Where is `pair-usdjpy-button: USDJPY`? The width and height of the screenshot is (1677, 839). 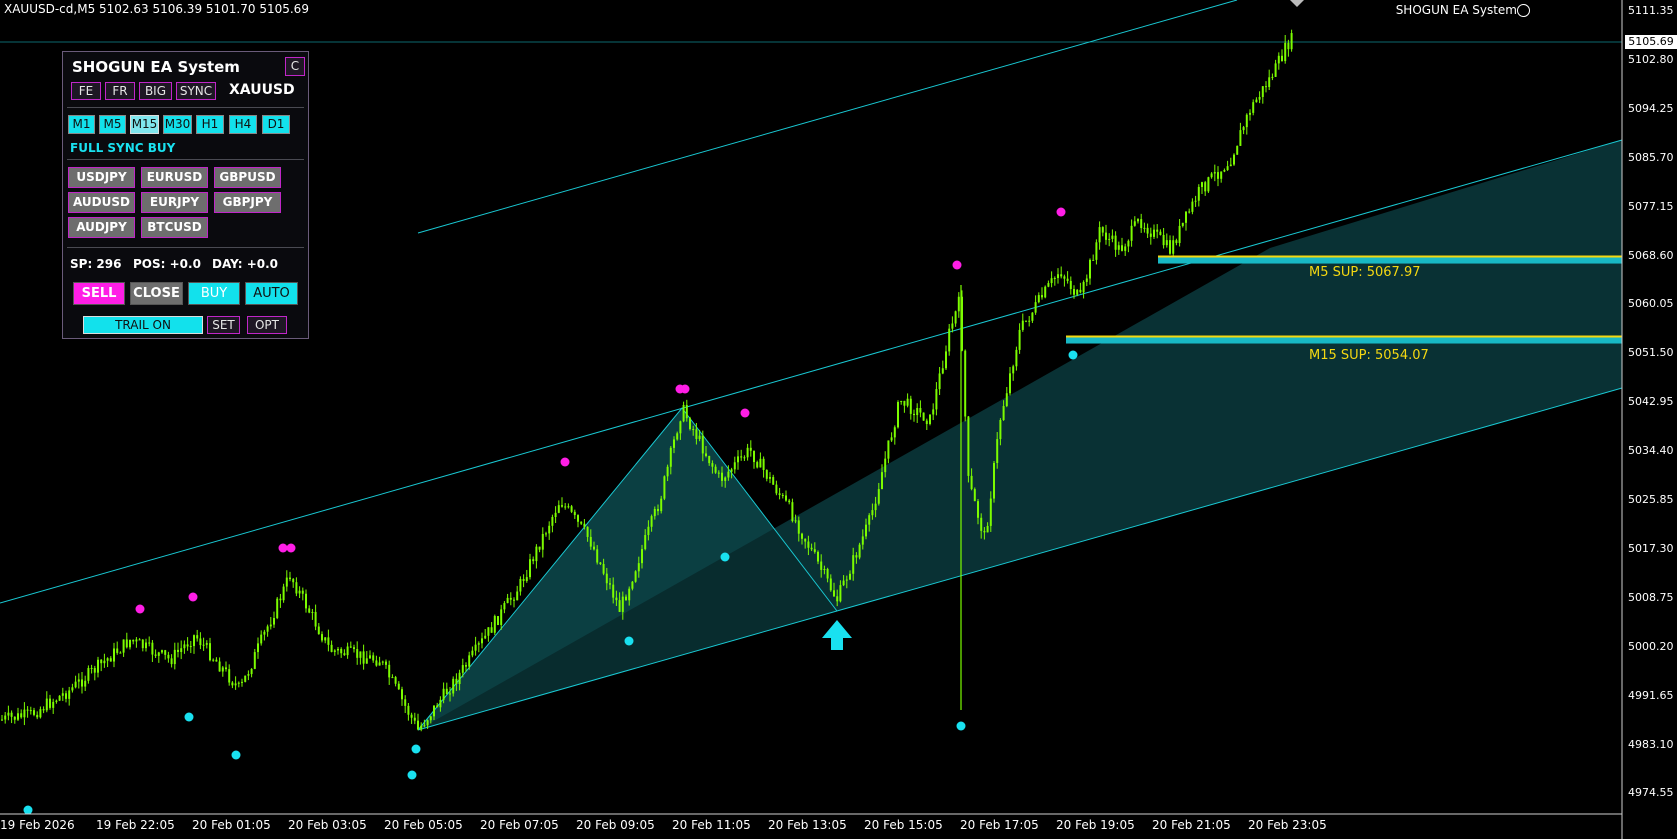
pair-usdjpy-button: USDJPY is located at coordinates (101, 177).